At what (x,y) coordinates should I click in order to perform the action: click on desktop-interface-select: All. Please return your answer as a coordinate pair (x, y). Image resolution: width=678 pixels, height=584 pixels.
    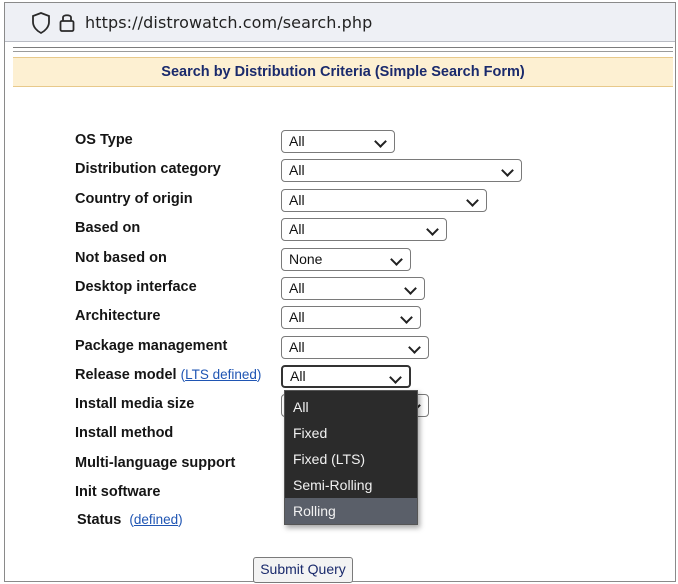
    Looking at the image, I should click on (353, 288).